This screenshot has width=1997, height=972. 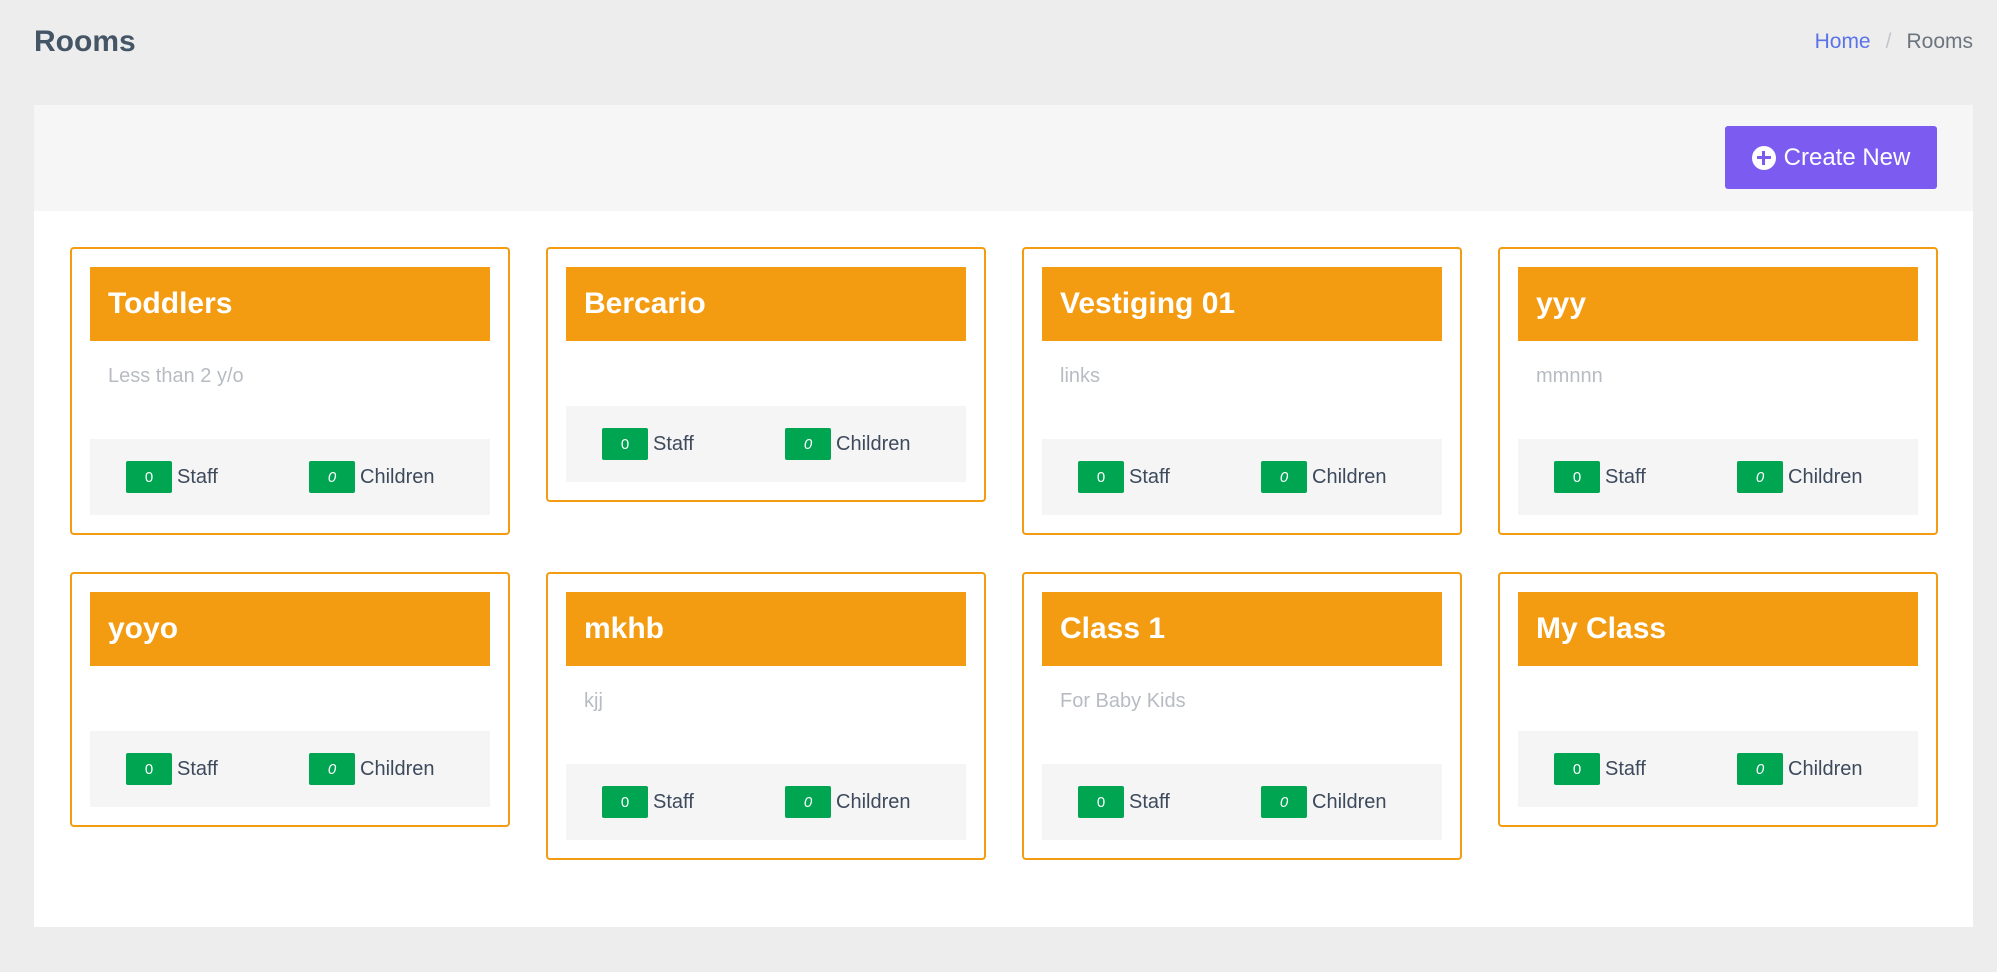 I want to click on create-new-button: Create New, so click(x=1831, y=157).